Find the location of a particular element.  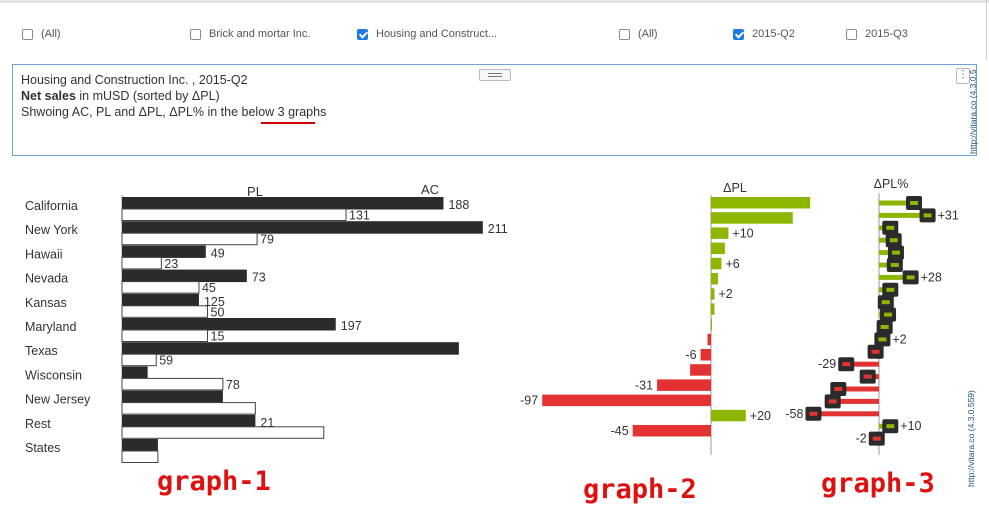

category-label: States is located at coordinates (42, 448).